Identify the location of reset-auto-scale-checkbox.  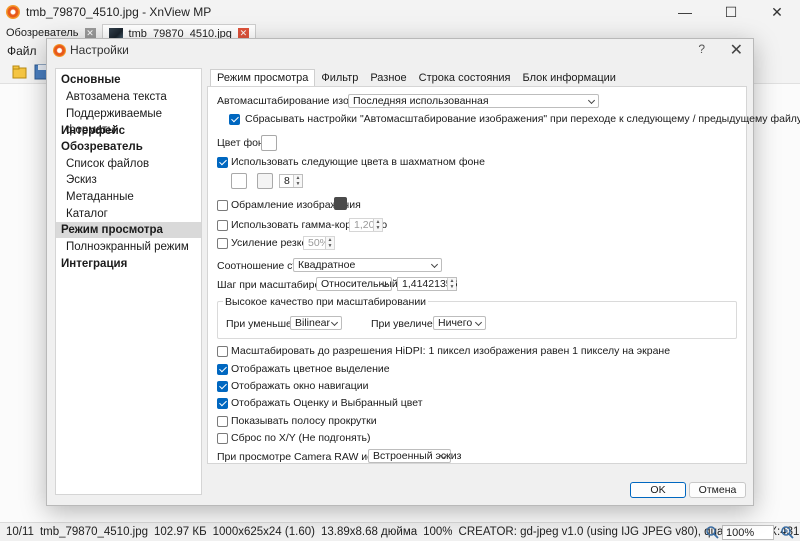
(234, 119).